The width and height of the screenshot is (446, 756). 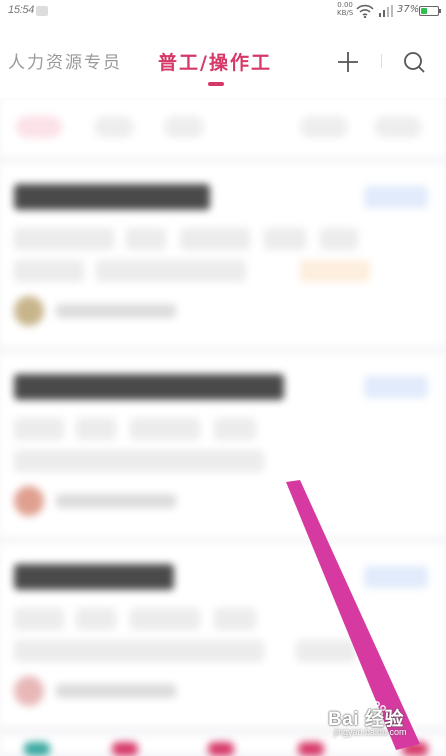 I want to click on watermark-url: jingyan.baidu.com, so click(x=370, y=732).